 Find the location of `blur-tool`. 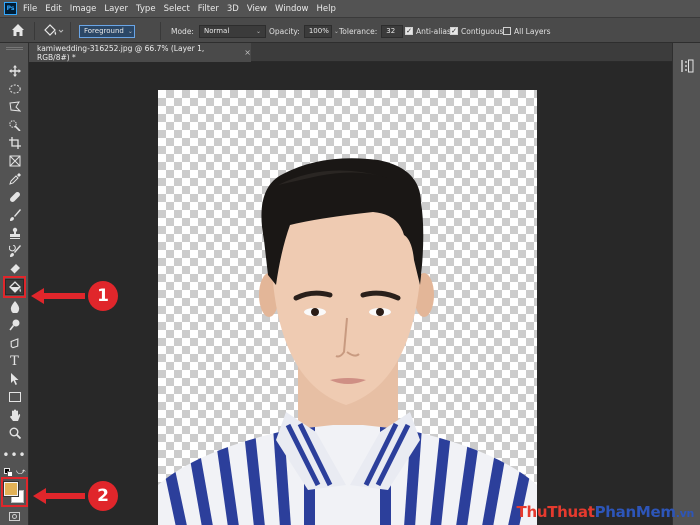

blur-tool is located at coordinates (14, 307).